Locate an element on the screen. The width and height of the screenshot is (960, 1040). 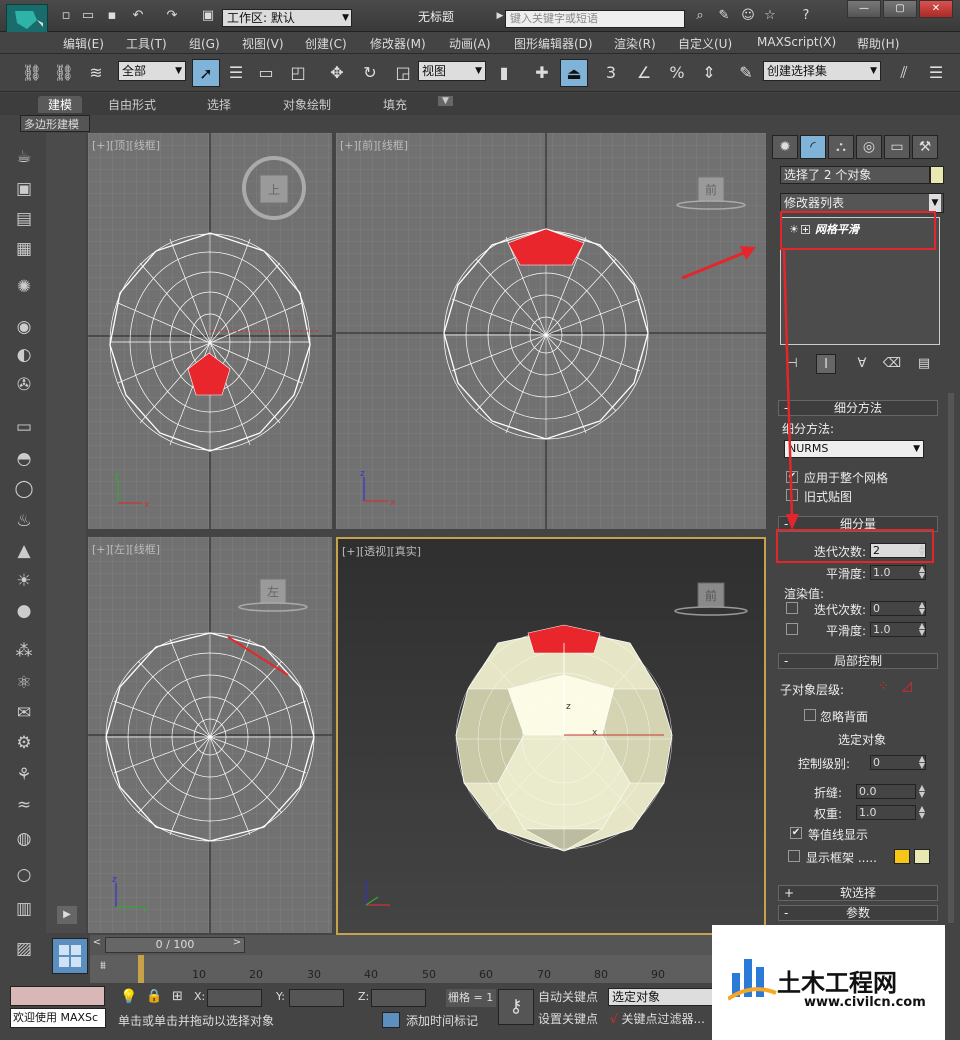
render-iterations-spinner: ▲ ▼ is located at coordinates (922, 608).